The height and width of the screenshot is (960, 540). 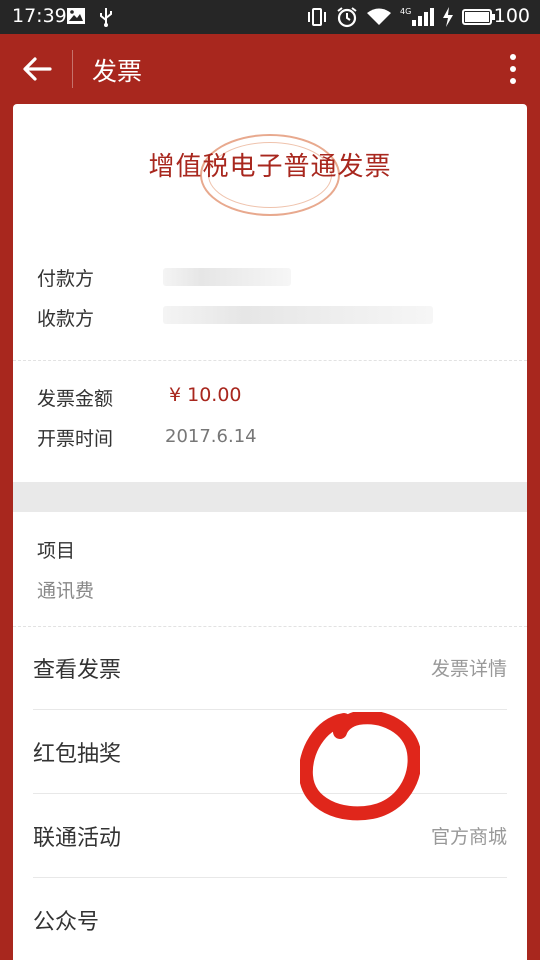 I want to click on menu-item-red-packet: 红包抽奖, so click(x=270, y=752).